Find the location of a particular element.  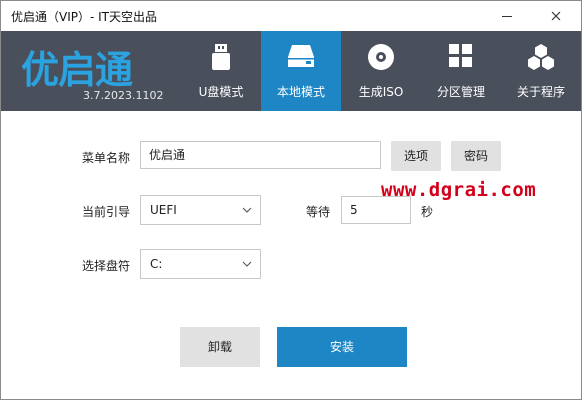

wait-label: 等待 is located at coordinates (318, 212).